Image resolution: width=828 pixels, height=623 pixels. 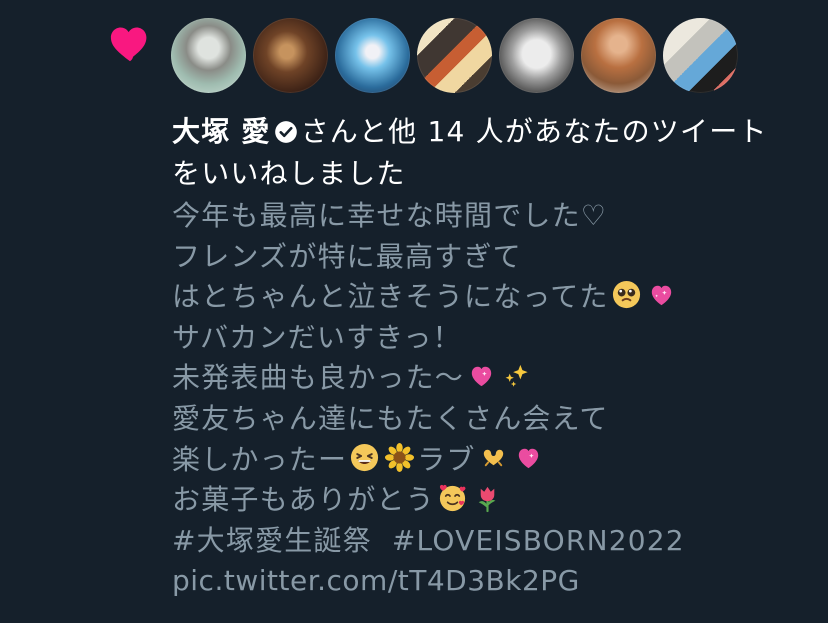 What do you see at coordinates (285, 132) in the screenshot?
I see `verified-badge-icon` at bounding box center [285, 132].